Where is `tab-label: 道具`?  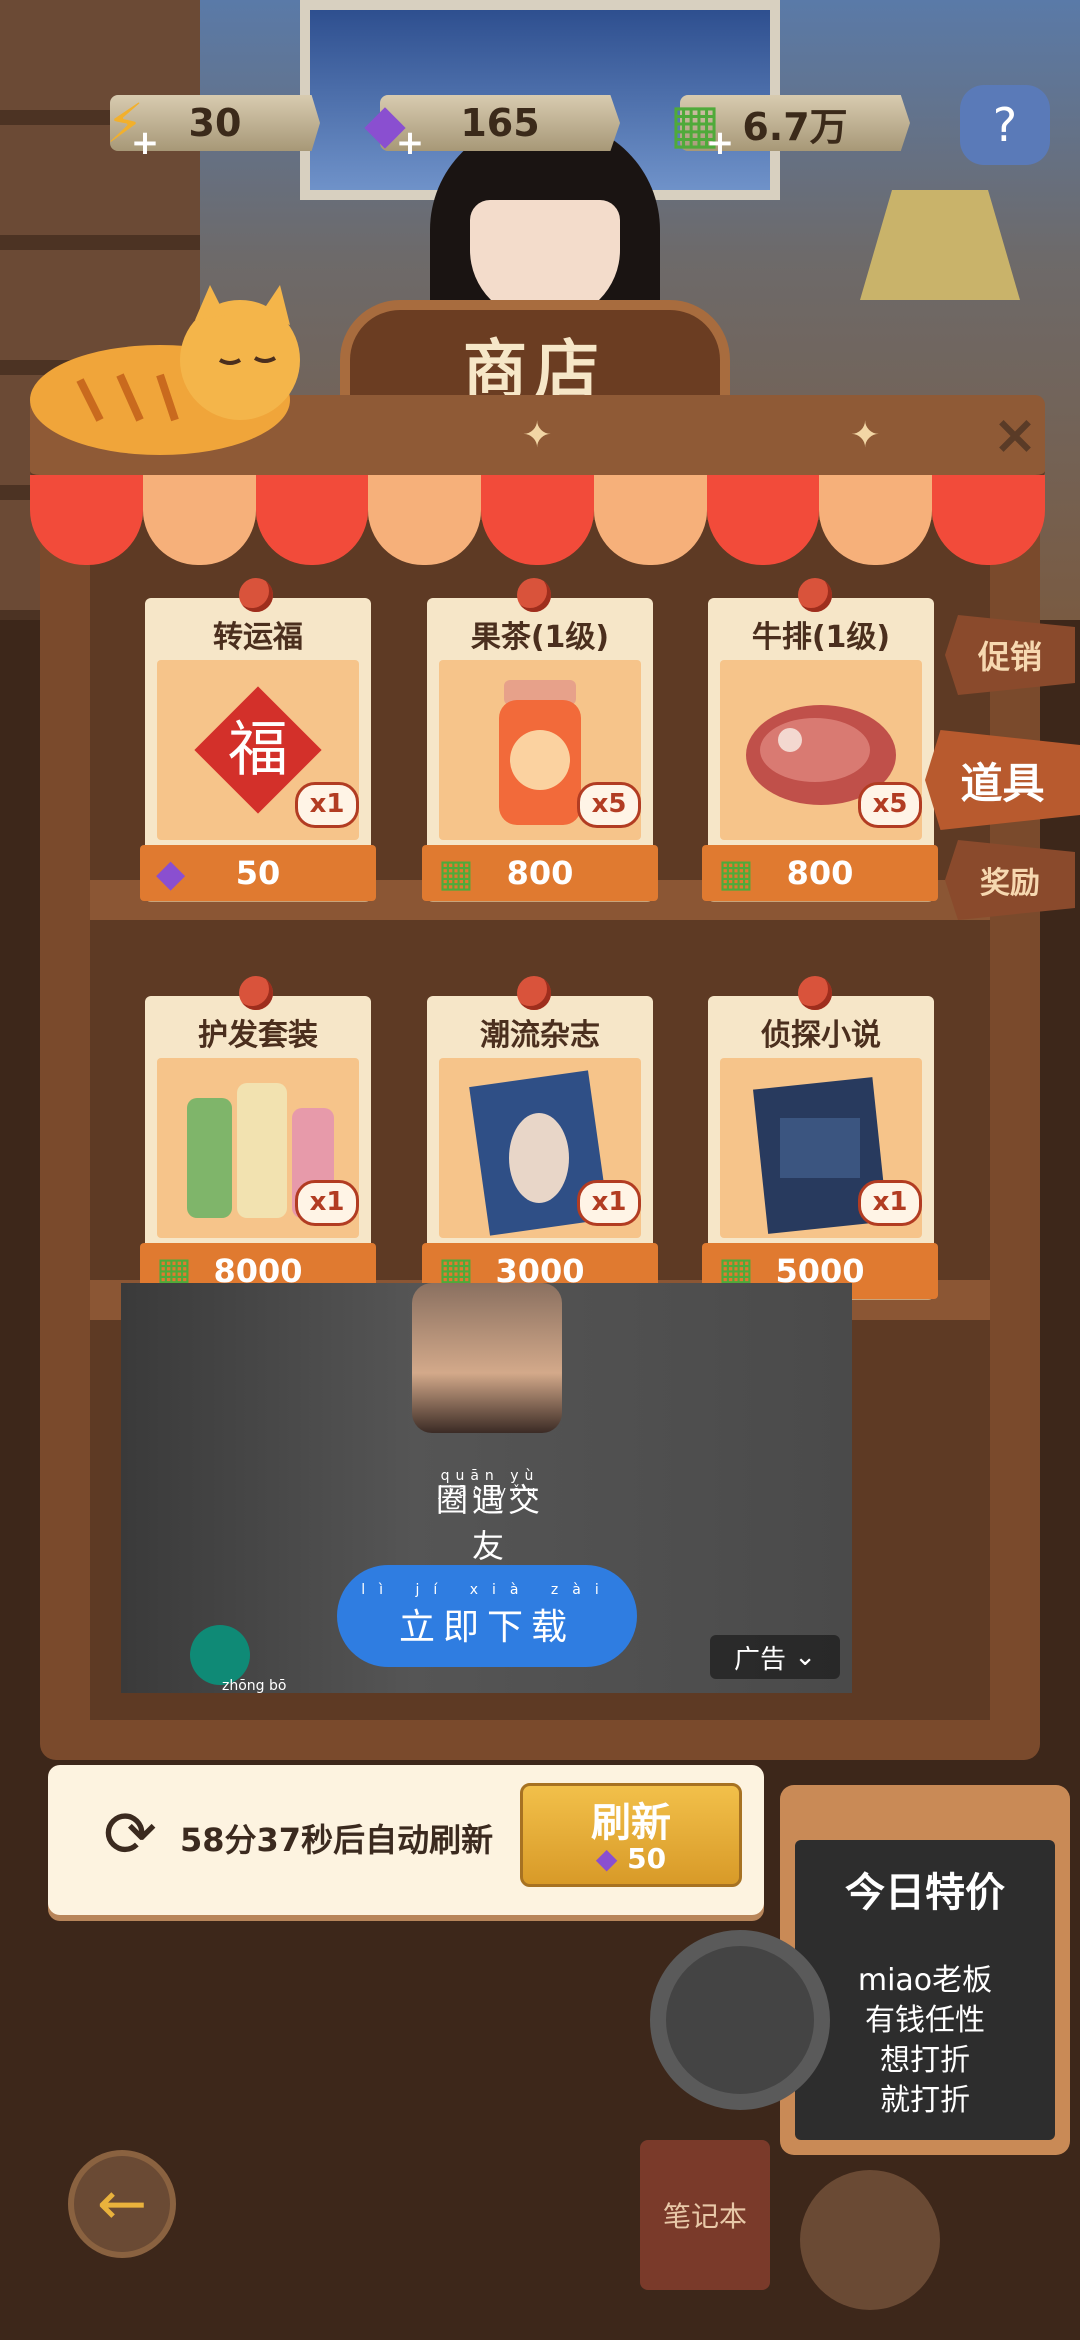 tab-label: 道具 is located at coordinates (1002, 783).